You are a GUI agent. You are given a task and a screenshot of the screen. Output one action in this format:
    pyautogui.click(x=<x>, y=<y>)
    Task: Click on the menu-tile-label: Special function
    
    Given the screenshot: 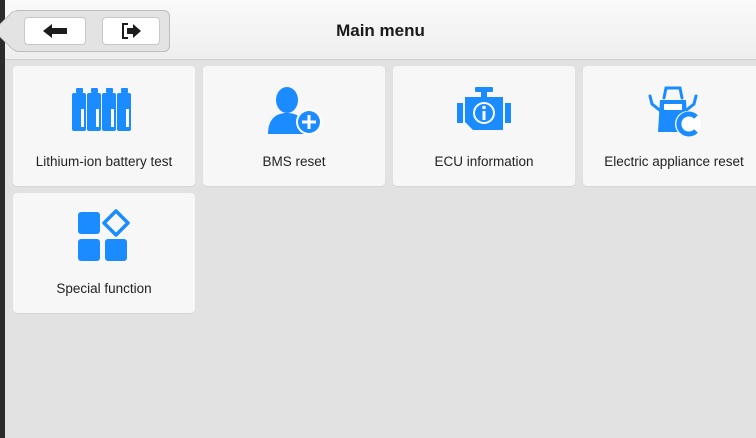 What is the action you would take?
    pyautogui.click(x=104, y=288)
    